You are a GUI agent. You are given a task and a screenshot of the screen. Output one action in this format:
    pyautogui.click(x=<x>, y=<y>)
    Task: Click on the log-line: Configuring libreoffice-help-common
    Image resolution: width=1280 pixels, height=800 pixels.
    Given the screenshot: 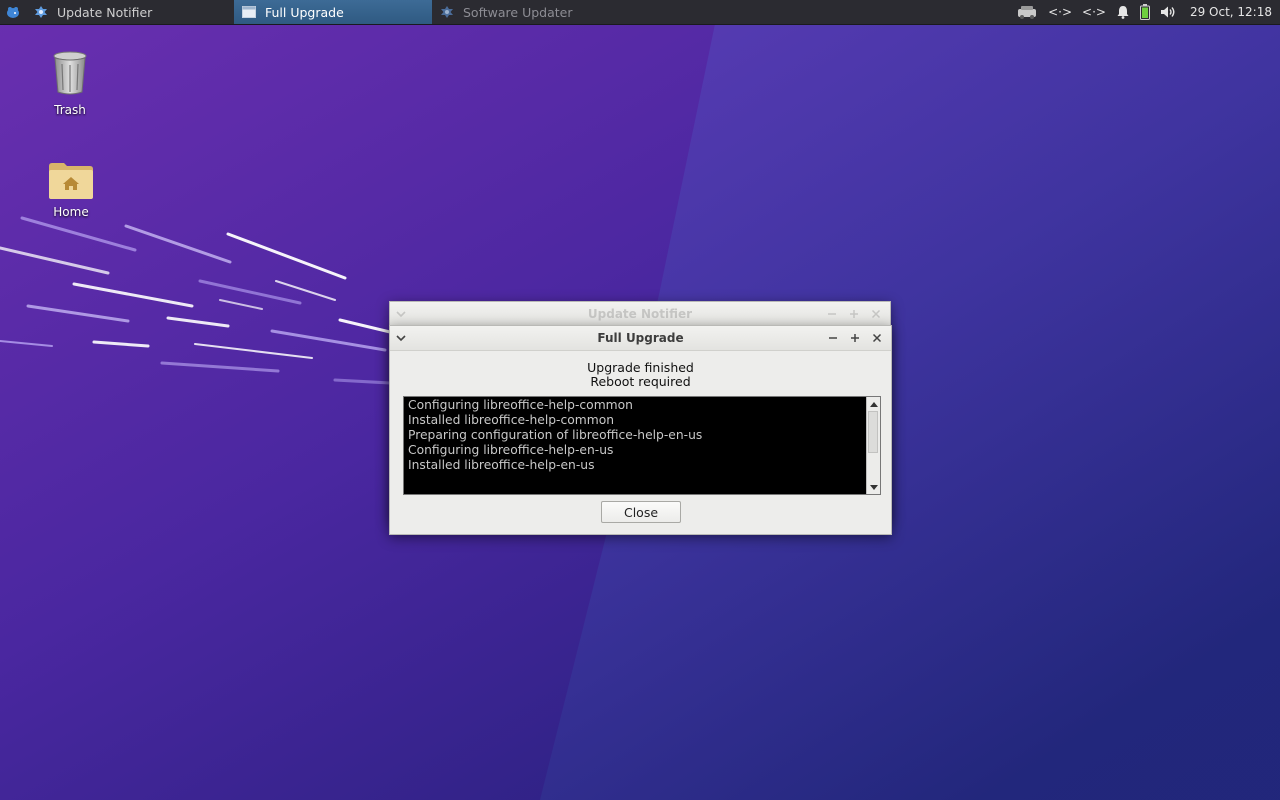 What is the action you would take?
    pyautogui.click(x=520, y=405)
    